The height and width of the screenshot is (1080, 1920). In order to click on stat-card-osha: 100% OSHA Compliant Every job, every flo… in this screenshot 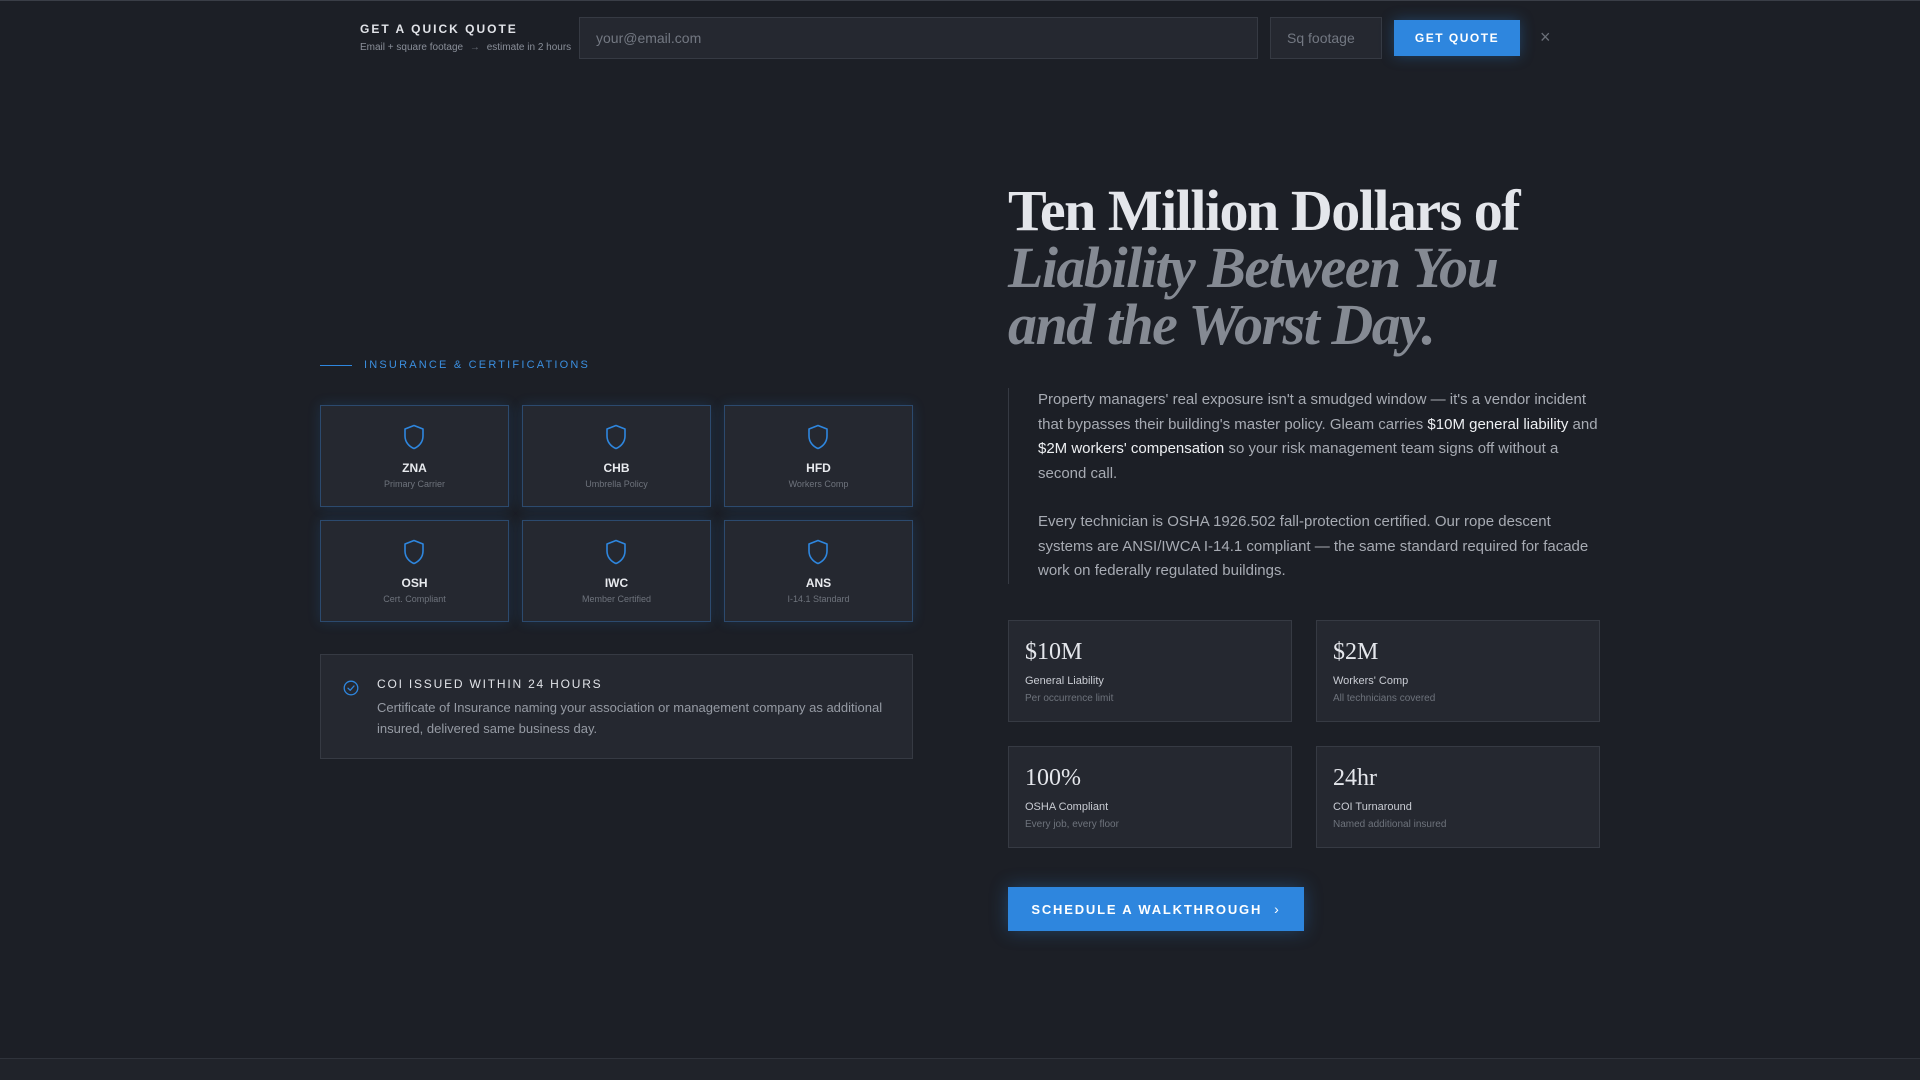, I will do `click(1150, 797)`.